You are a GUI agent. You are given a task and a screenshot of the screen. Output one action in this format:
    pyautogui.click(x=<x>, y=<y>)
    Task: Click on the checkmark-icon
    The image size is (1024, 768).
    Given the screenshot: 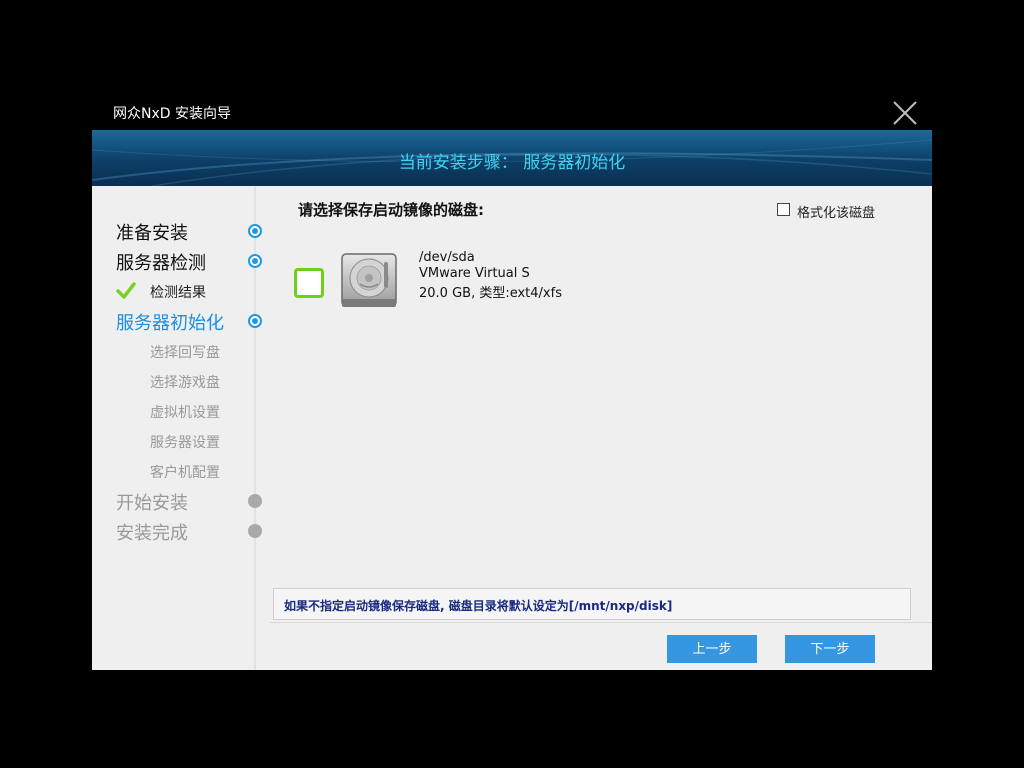 What is the action you would take?
    pyautogui.click(x=126, y=290)
    